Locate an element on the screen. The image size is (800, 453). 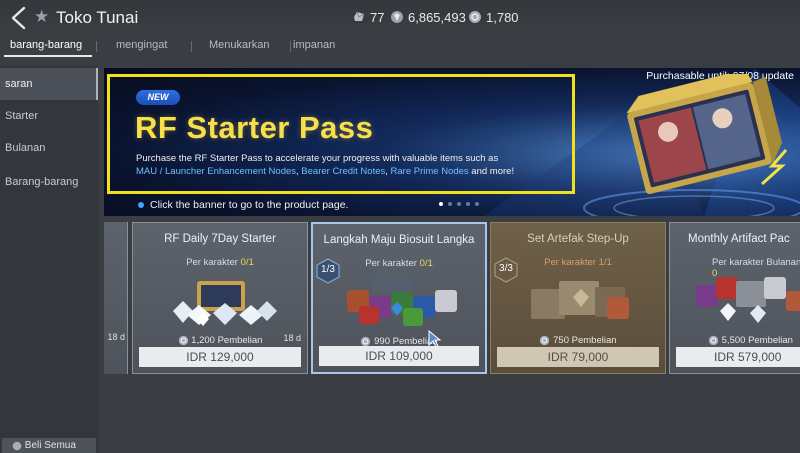
sidebar-item-bulanan: Bulanan is located at coordinates (49, 148).